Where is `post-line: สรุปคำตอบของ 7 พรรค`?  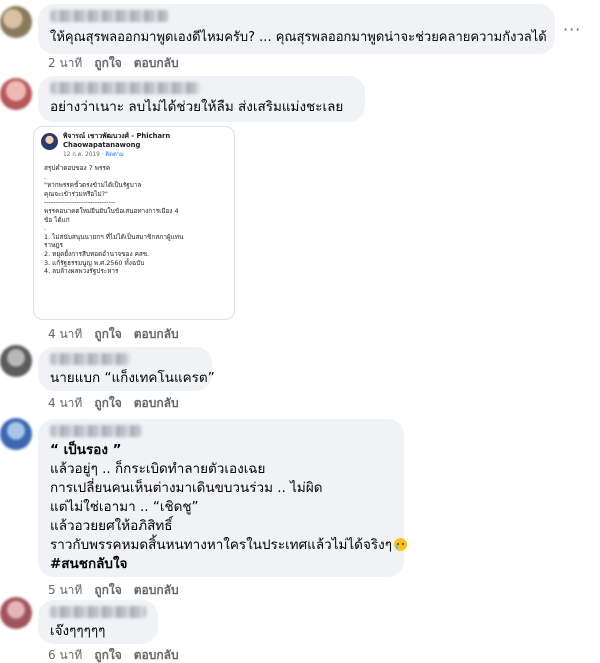
post-line: สรุปคำตอบของ 7 พรรค is located at coordinates (77, 168).